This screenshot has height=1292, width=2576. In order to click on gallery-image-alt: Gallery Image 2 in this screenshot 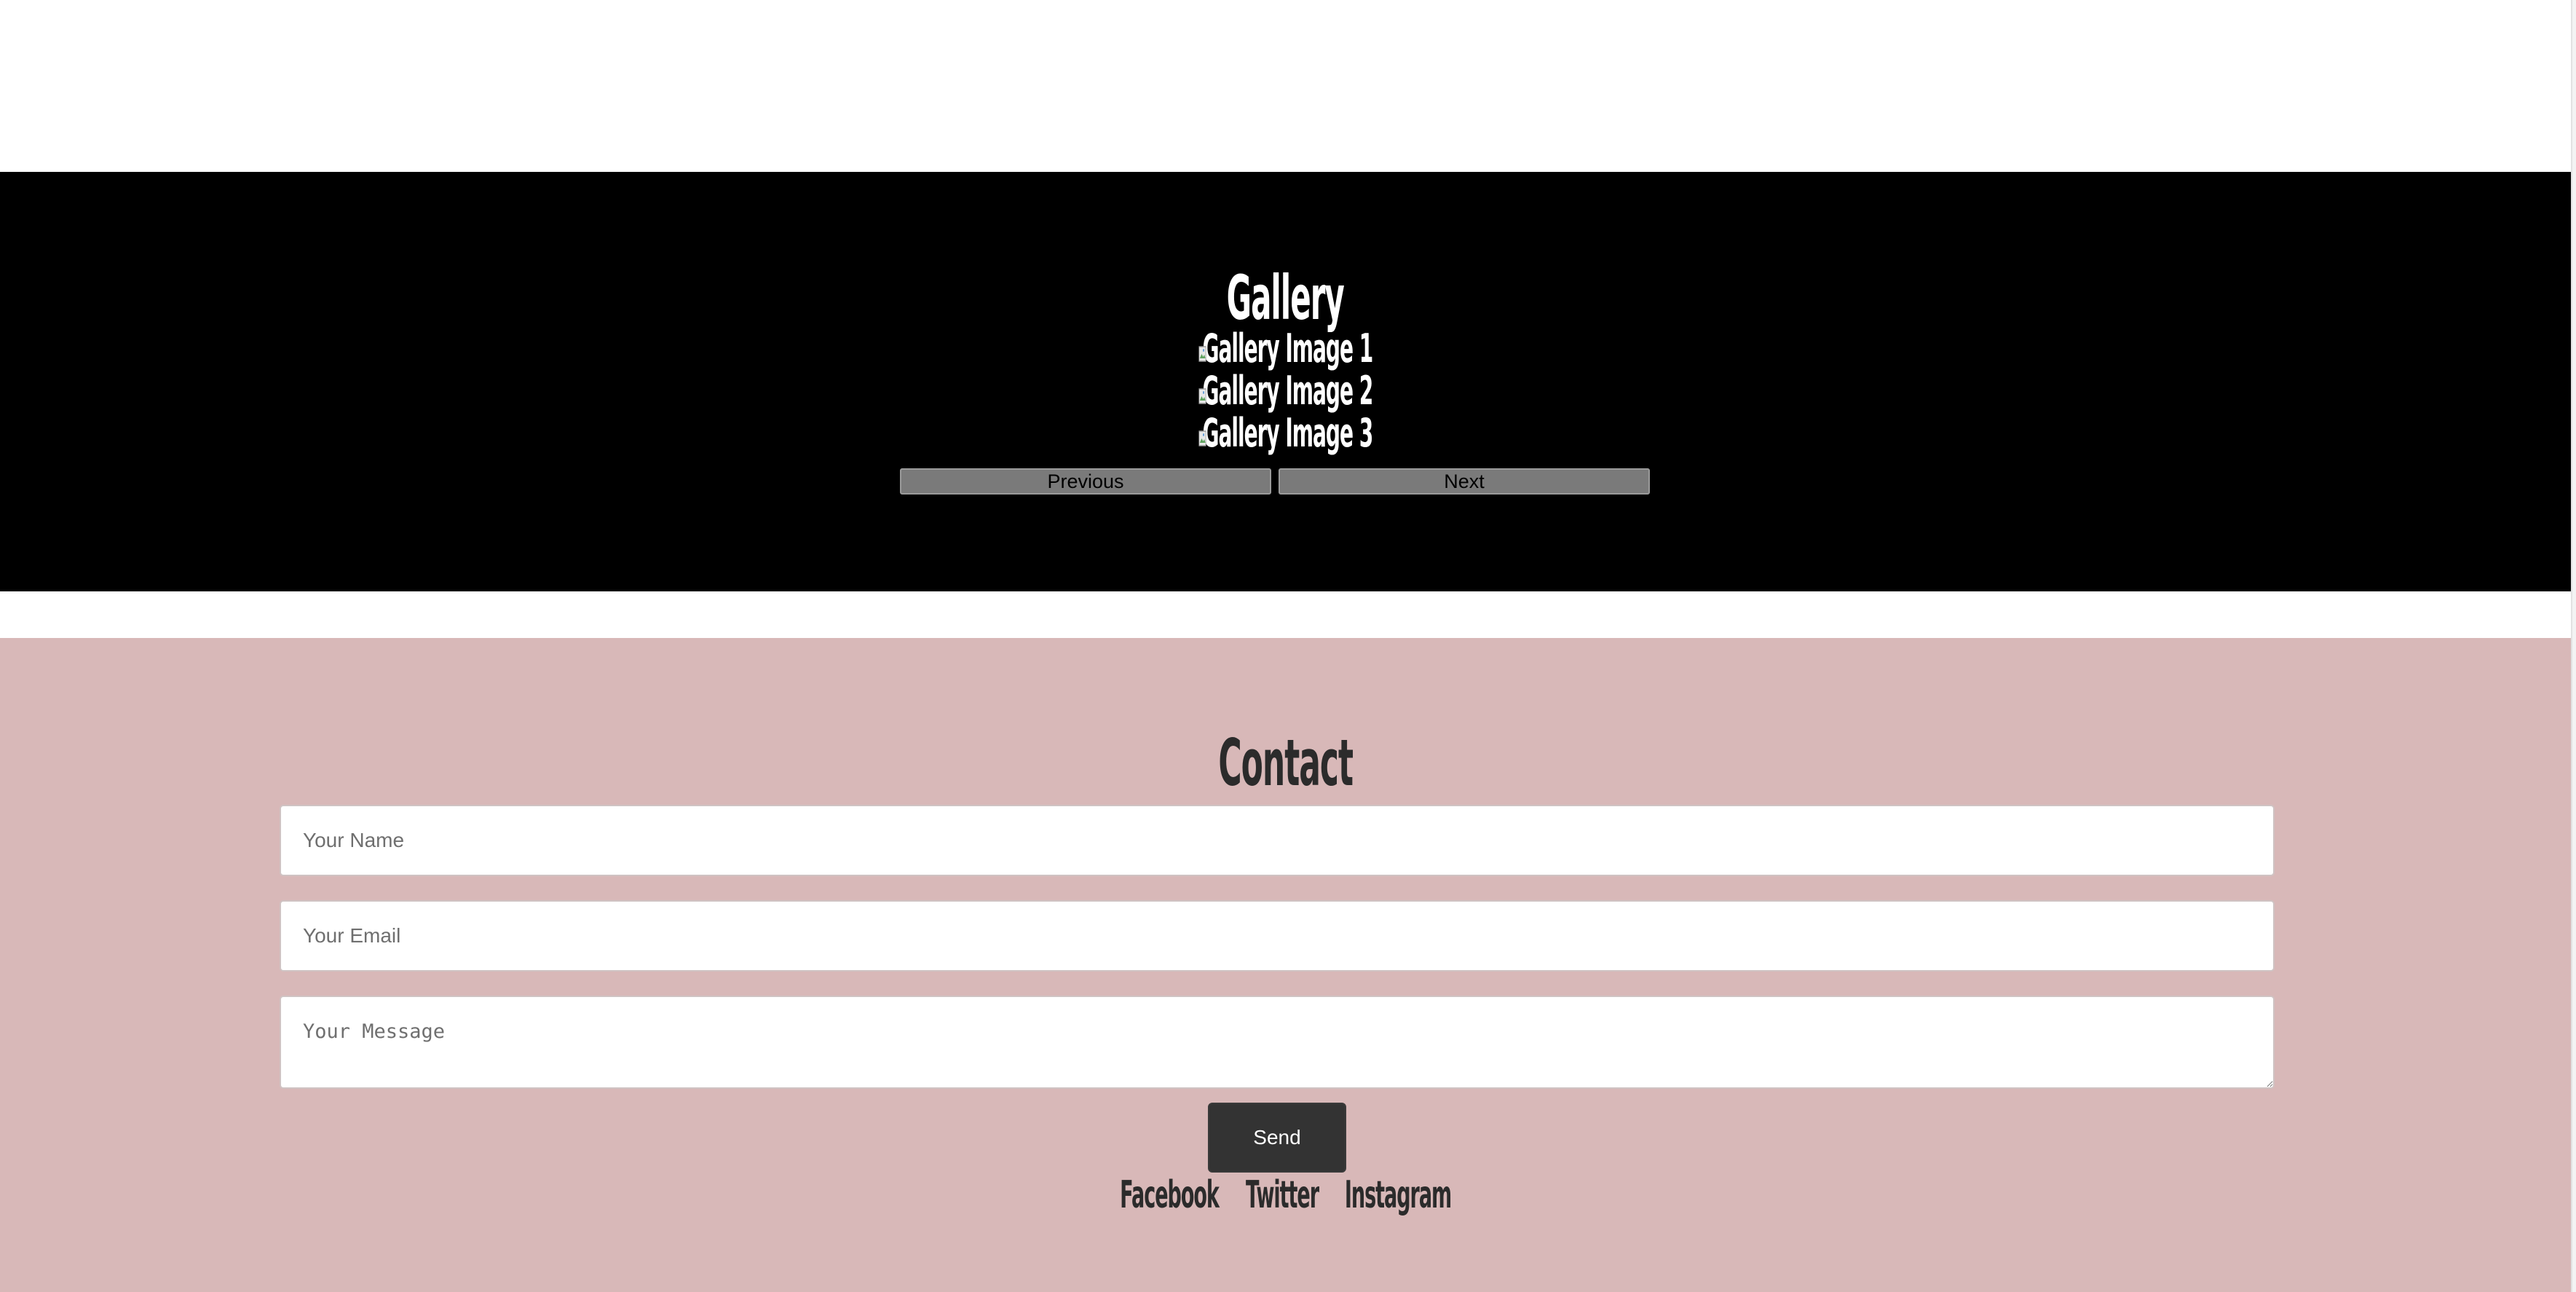, I will do `click(1288, 391)`.